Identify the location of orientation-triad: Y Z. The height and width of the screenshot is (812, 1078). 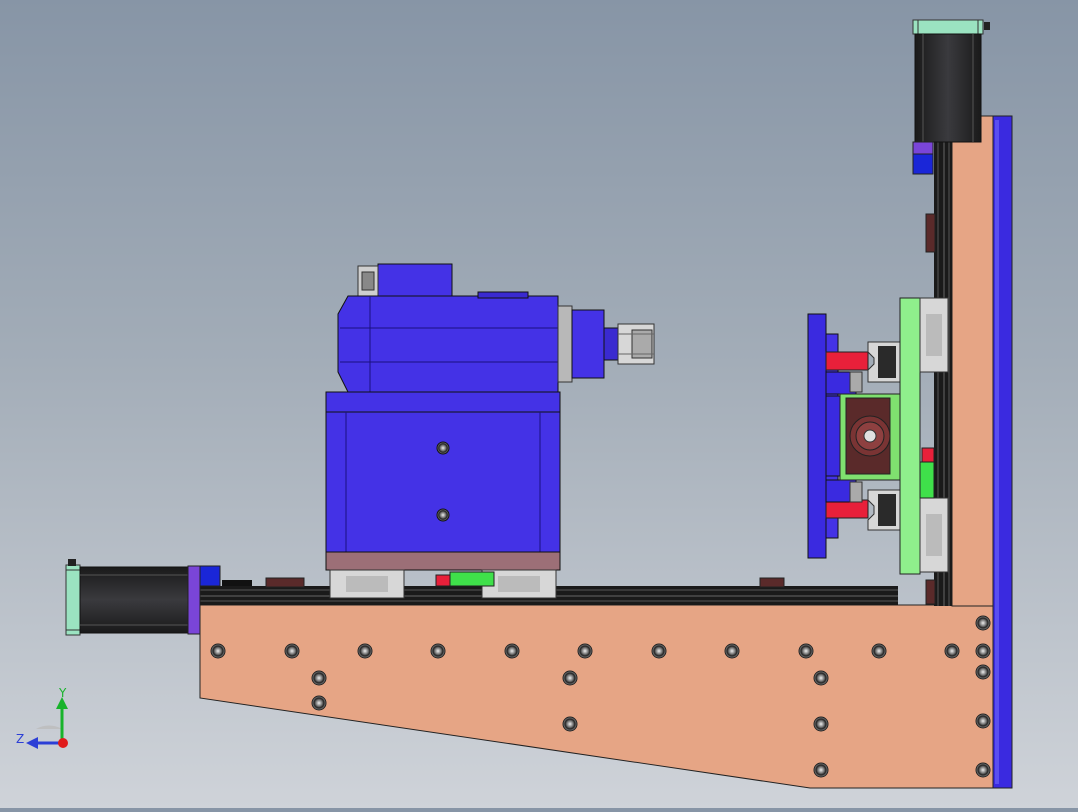
(50, 725).